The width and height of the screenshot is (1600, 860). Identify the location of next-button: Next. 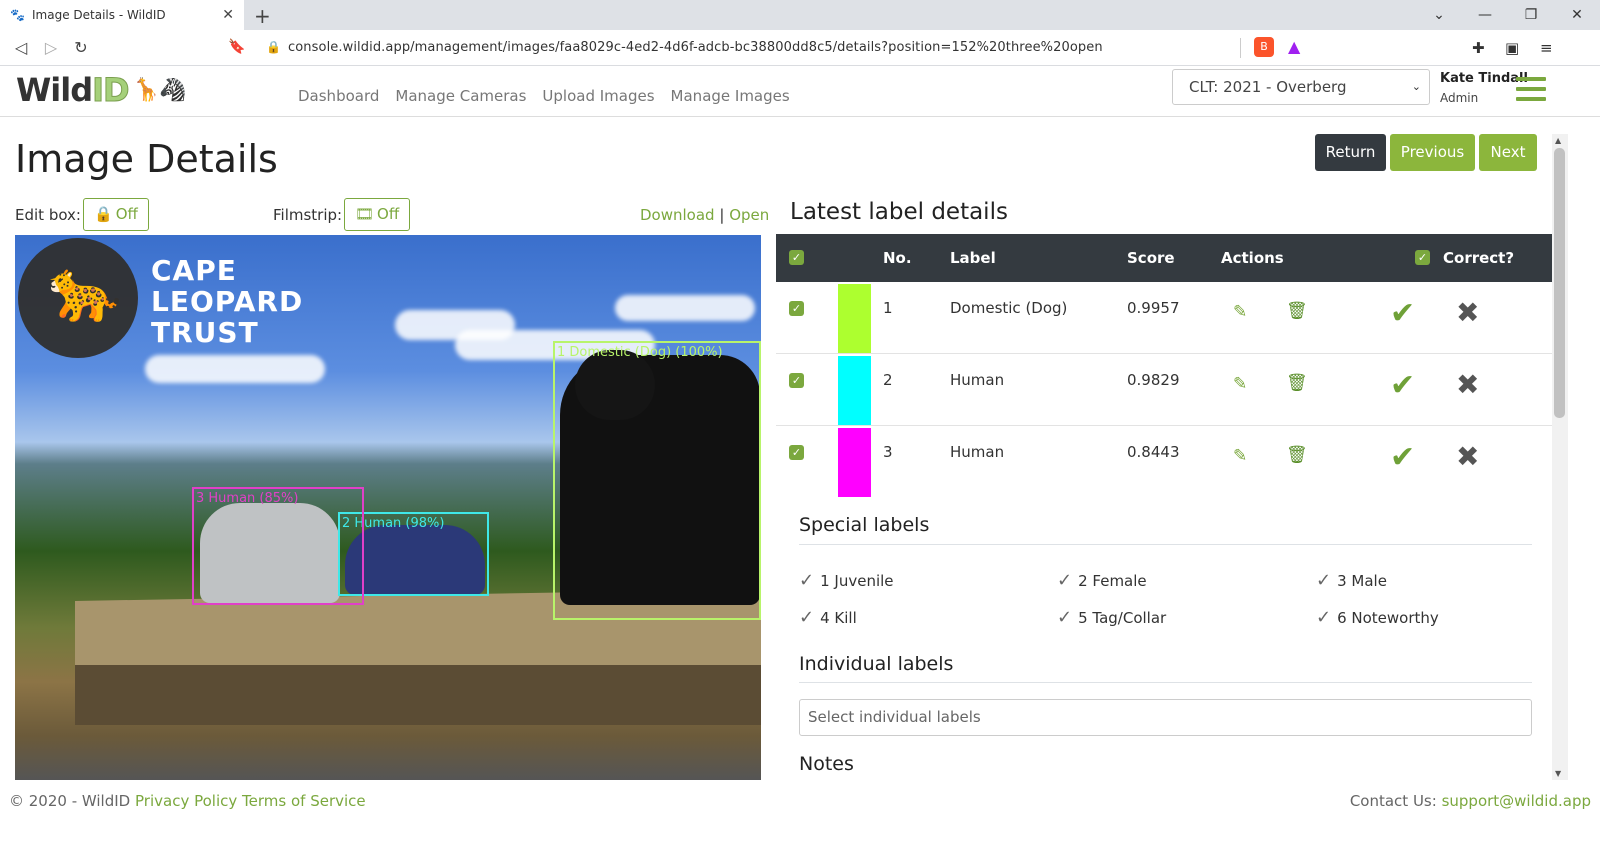
(1508, 152).